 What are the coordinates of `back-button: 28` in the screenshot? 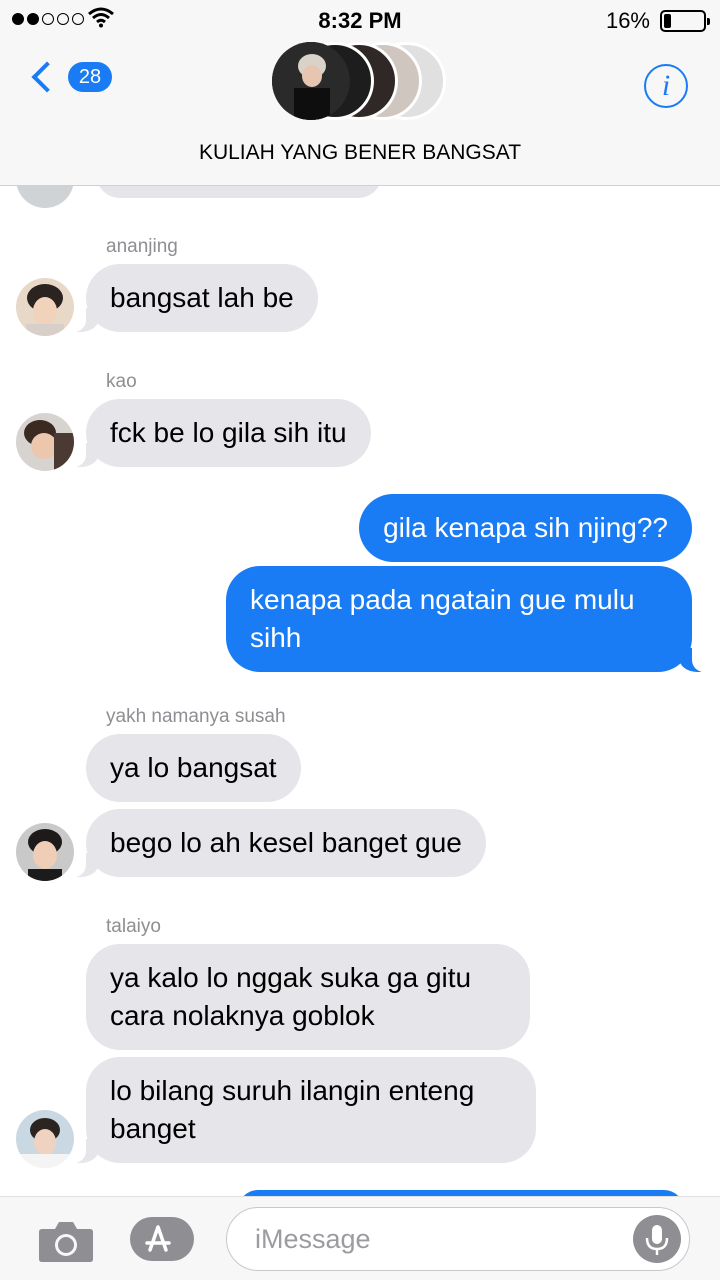 It's located at (69, 77).